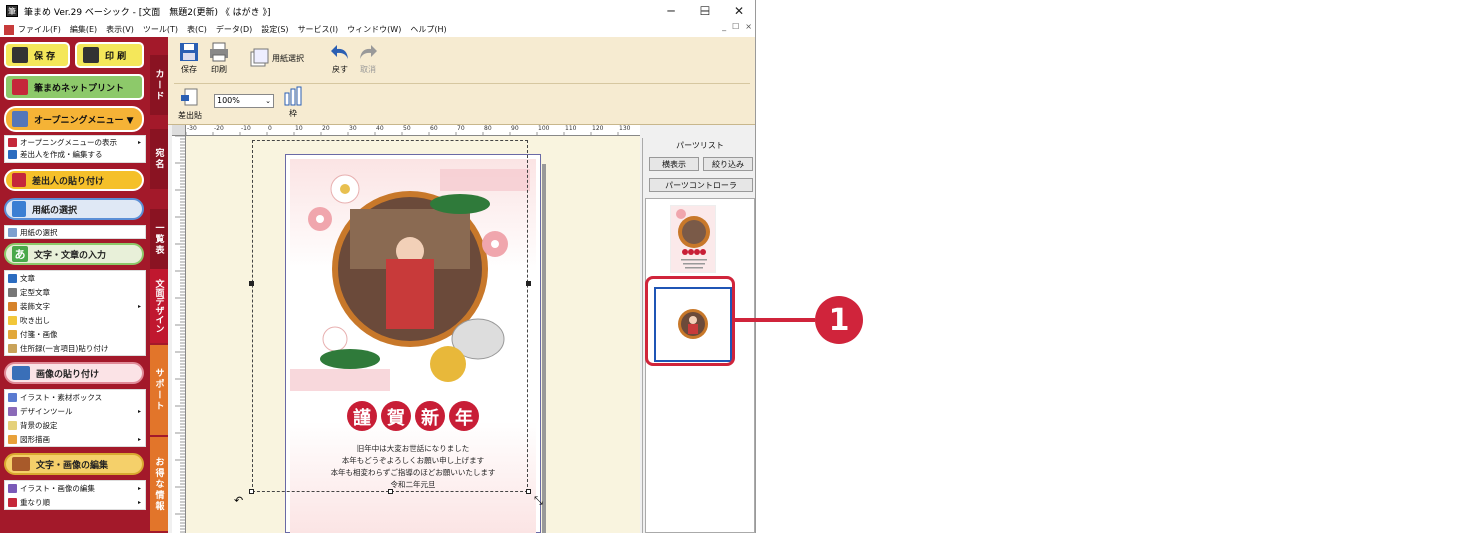  Describe the element at coordinates (75, 411) in the screenshot. I see `list-item: デザインツール ▸` at that location.